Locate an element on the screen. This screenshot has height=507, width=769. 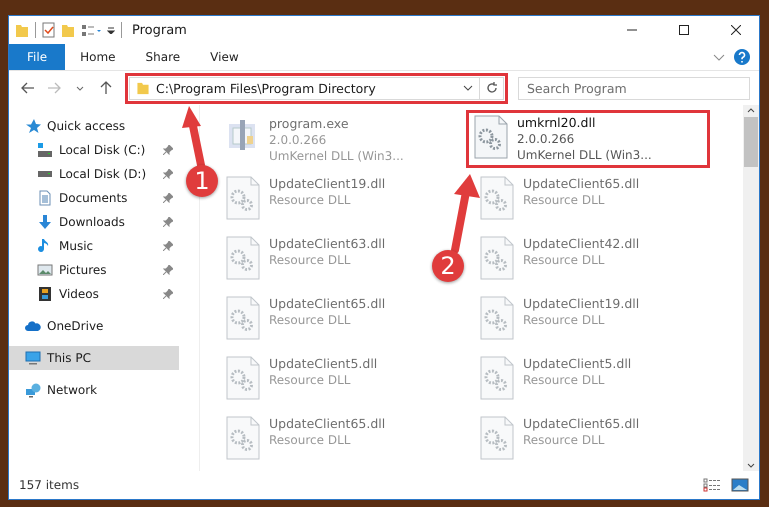
tiles-view-icon is located at coordinates (740, 485).